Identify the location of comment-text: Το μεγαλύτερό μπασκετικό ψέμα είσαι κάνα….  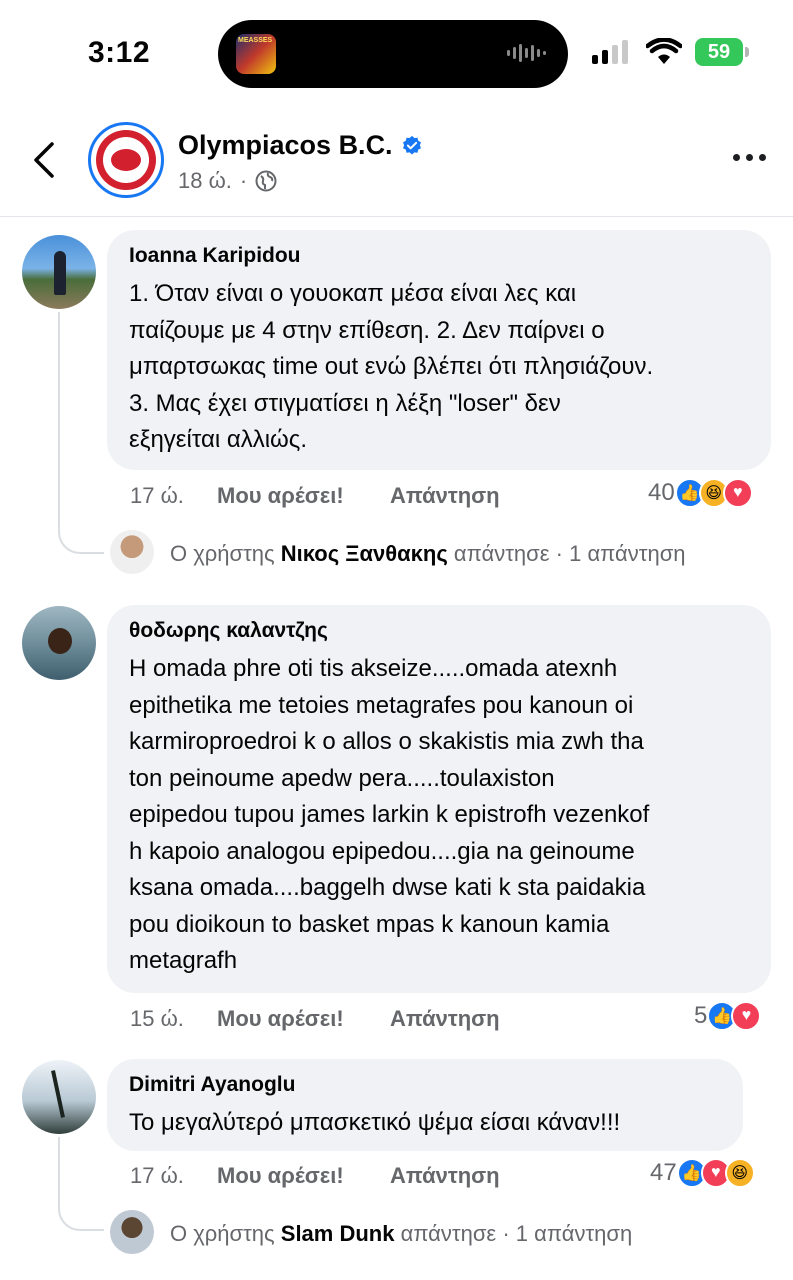
(425, 1123).